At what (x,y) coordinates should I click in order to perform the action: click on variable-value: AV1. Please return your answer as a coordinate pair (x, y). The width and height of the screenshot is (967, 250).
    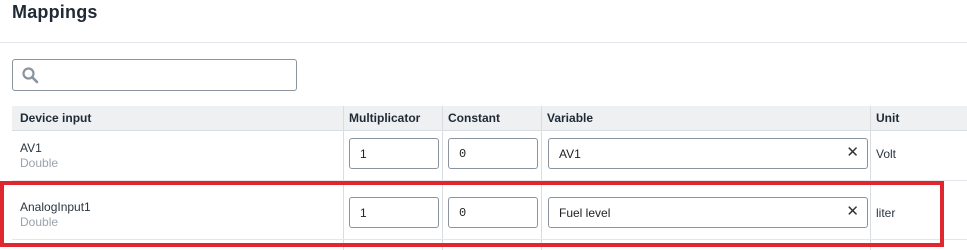
    Looking at the image, I should click on (570, 154).